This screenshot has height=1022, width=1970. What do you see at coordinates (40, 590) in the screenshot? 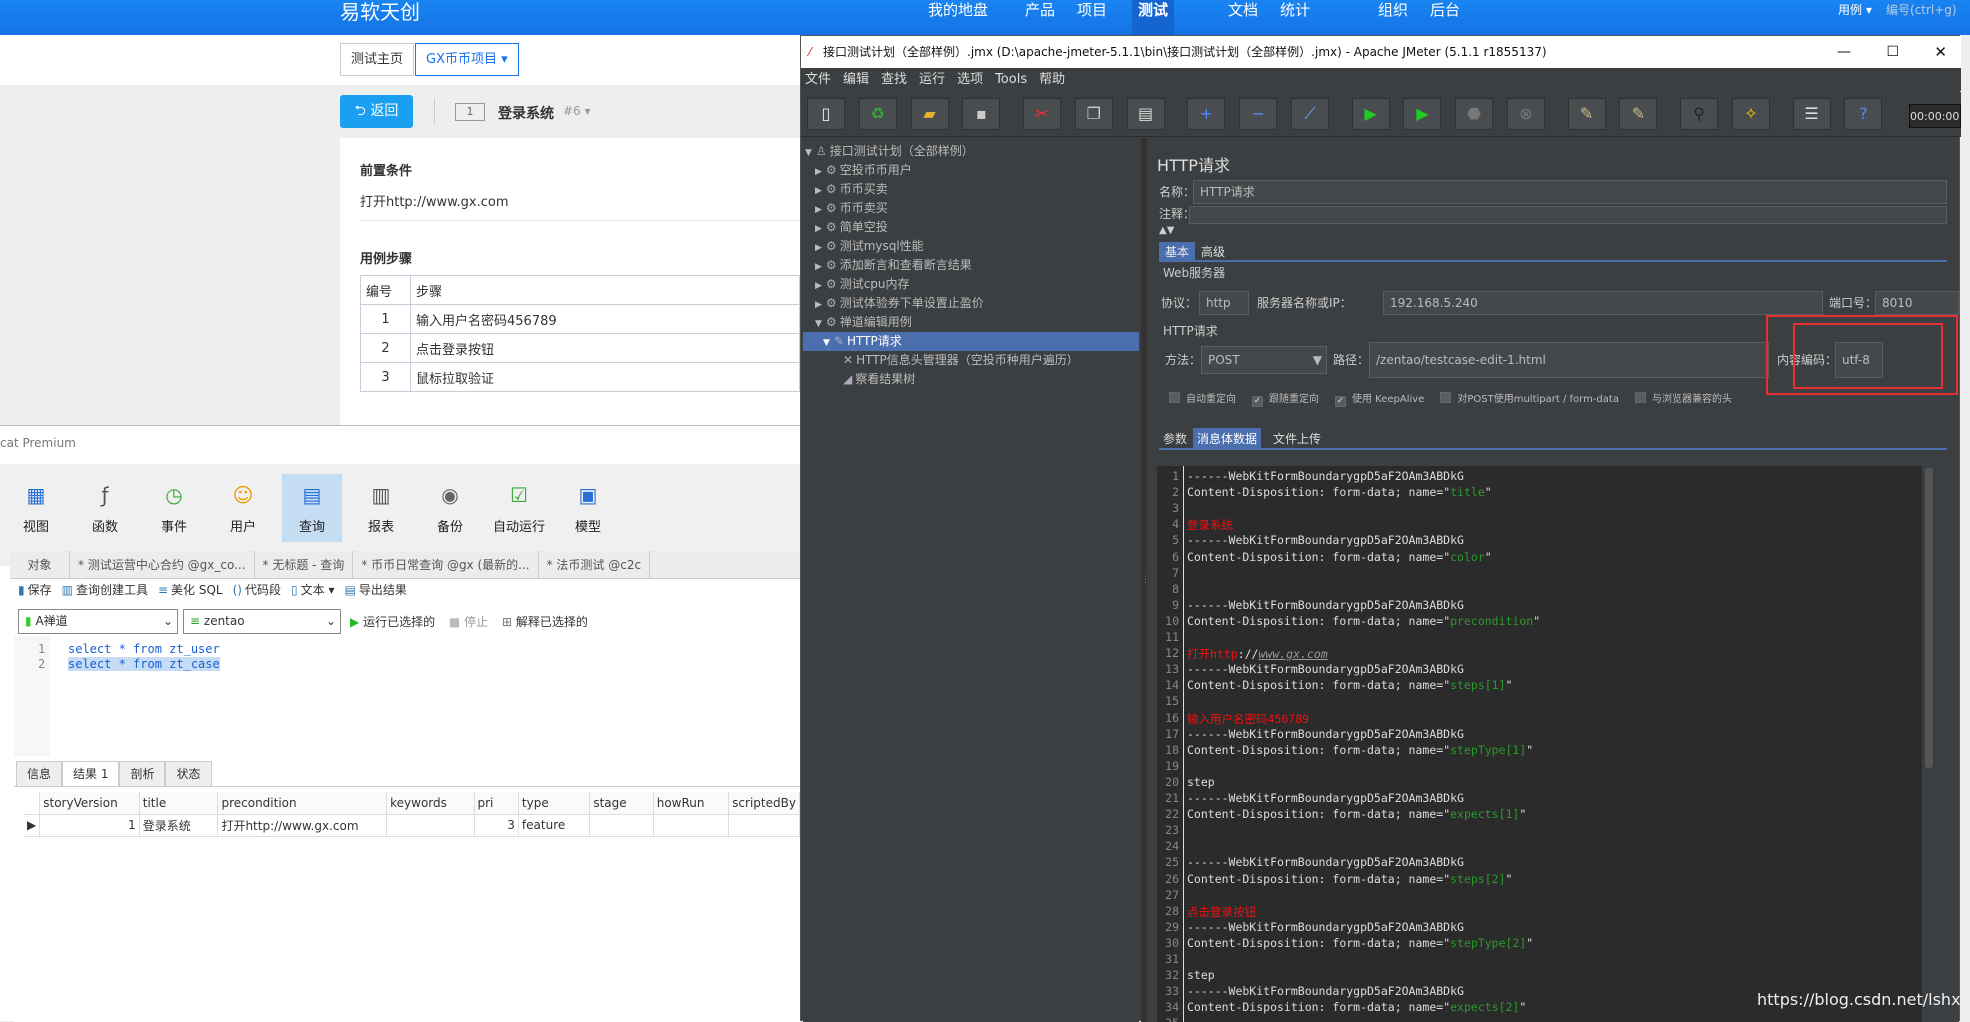
I see `query-tool-button: 保存` at bounding box center [40, 590].